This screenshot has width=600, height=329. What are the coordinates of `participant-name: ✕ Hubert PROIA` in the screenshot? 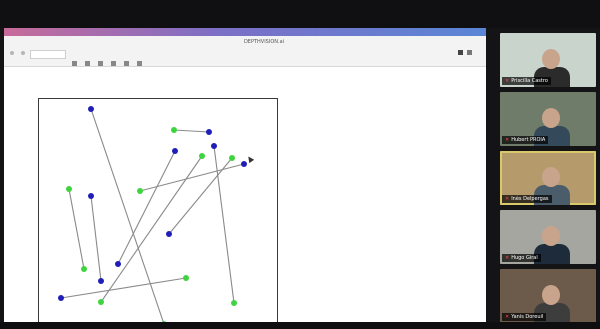 It's located at (525, 140).